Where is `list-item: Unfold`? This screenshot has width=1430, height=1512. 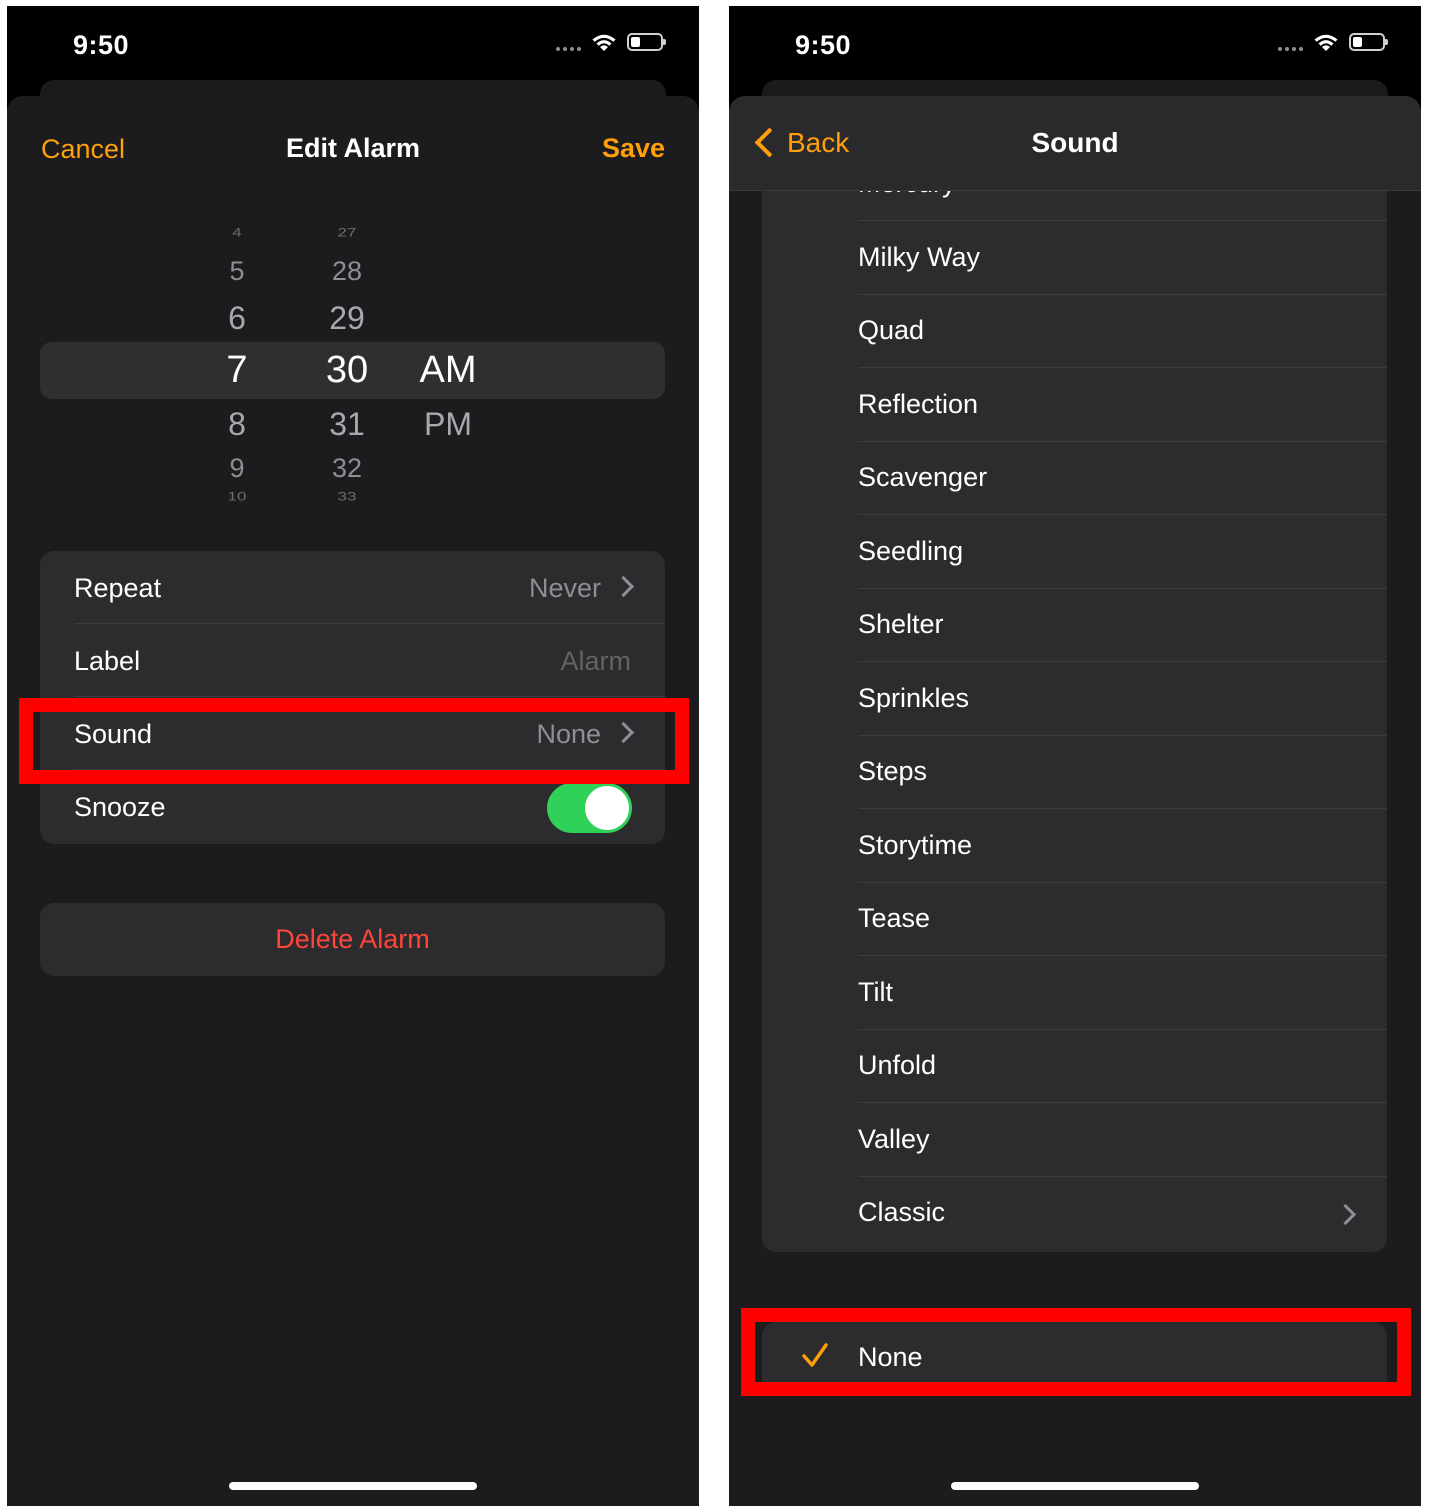 list-item: Unfold is located at coordinates (1074, 1066).